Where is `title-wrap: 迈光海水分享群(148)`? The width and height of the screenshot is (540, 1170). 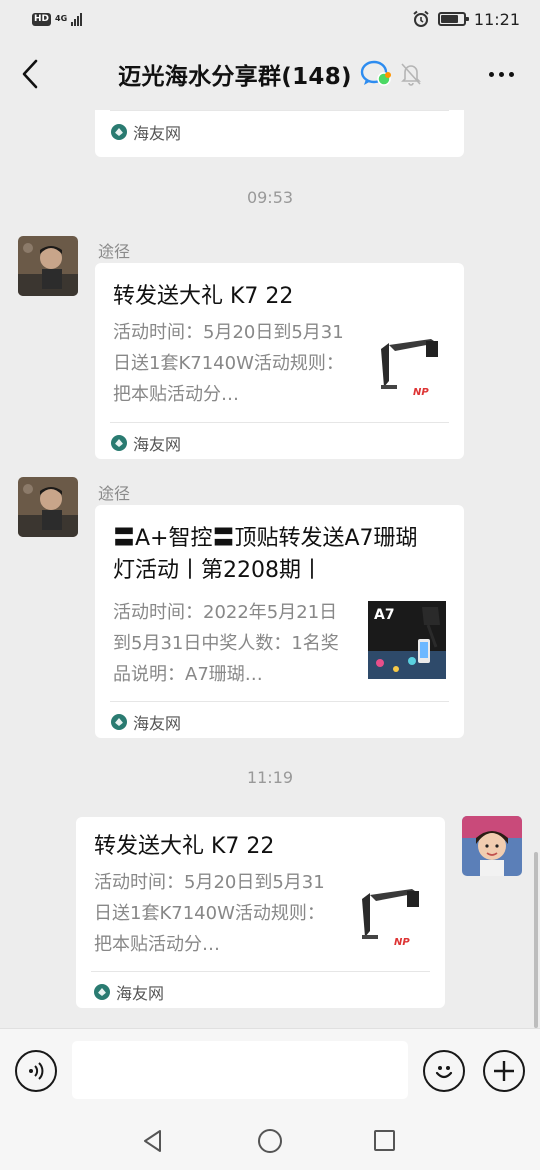
title-wrap: 迈光海水分享群(148) is located at coordinates (270, 74).